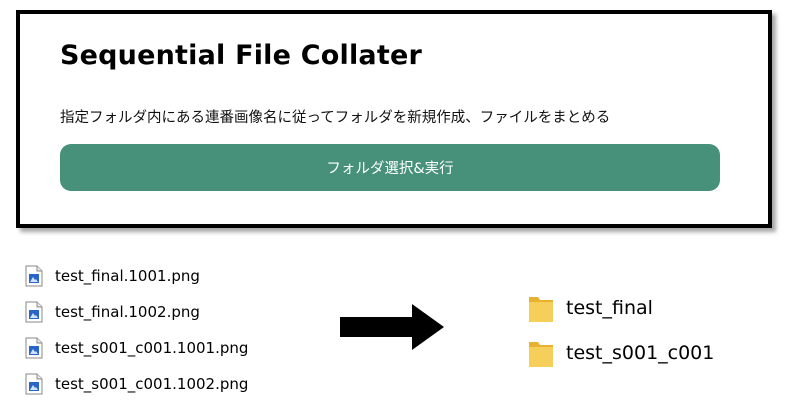  What do you see at coordinates (152, 348) in the screenshot?
I see `file-name: test_s001_c001.1001.png` at bounding box center [152, 348].